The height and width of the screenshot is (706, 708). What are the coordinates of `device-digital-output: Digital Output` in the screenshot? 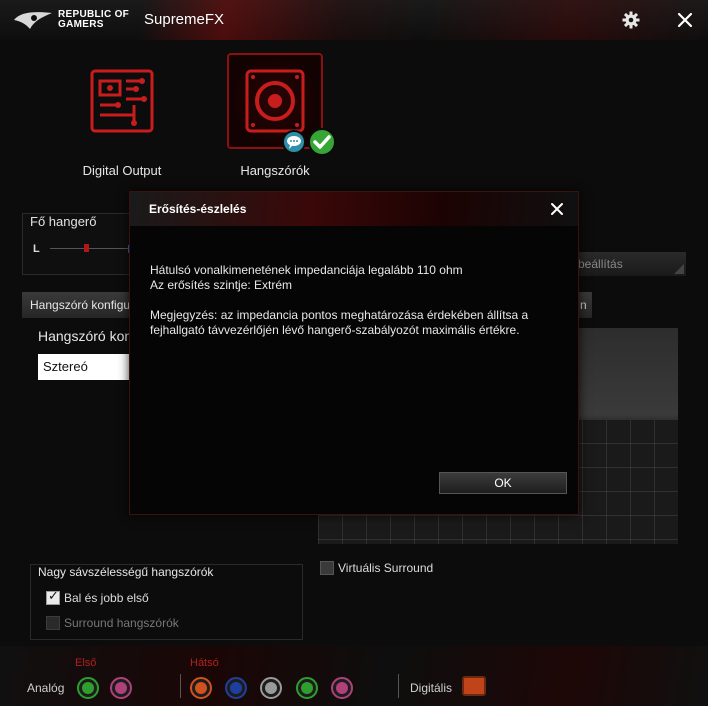 It's located at (122, 115).